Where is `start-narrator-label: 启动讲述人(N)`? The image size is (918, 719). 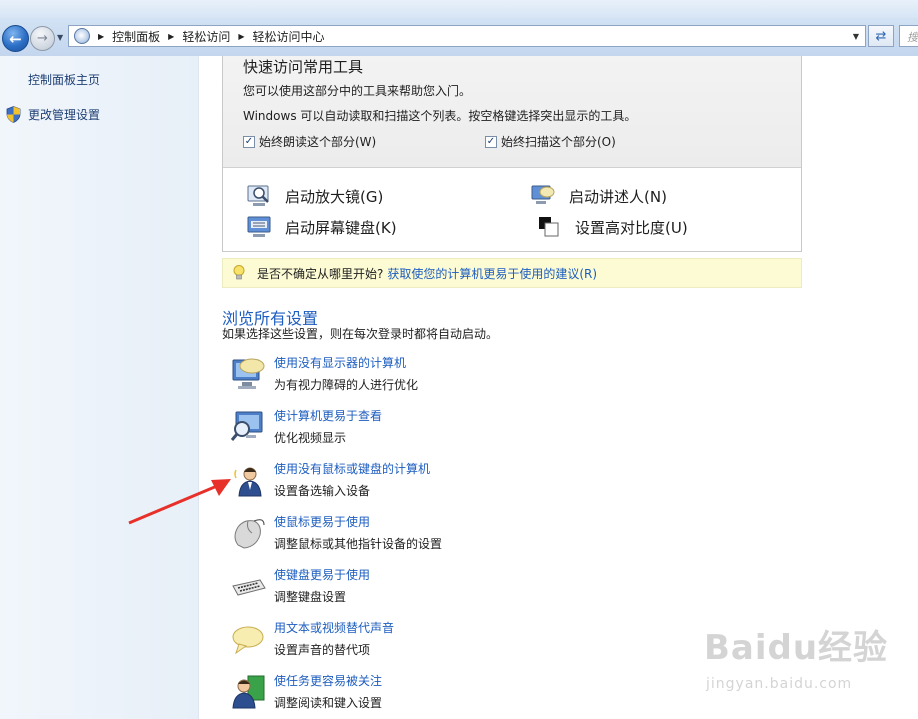 start-narrator-label: 启动讲述人(N) is located at coordinates (618, 196).